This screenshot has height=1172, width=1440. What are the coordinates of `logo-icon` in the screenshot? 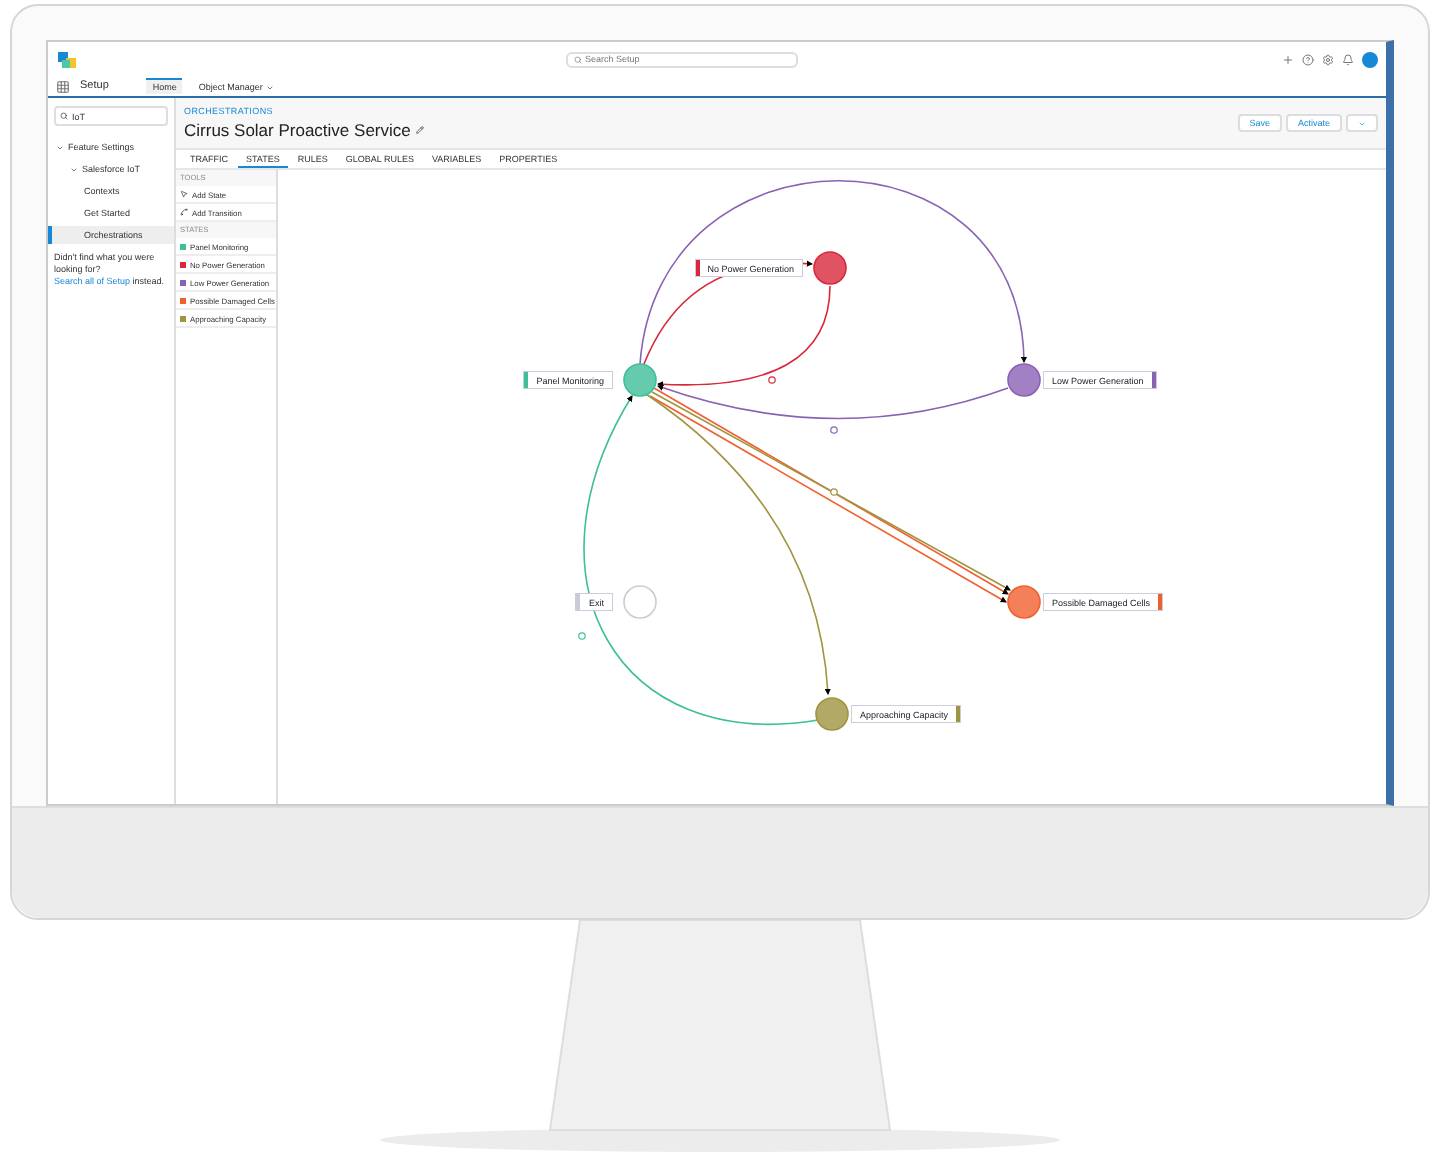 It's located at (68, 59).